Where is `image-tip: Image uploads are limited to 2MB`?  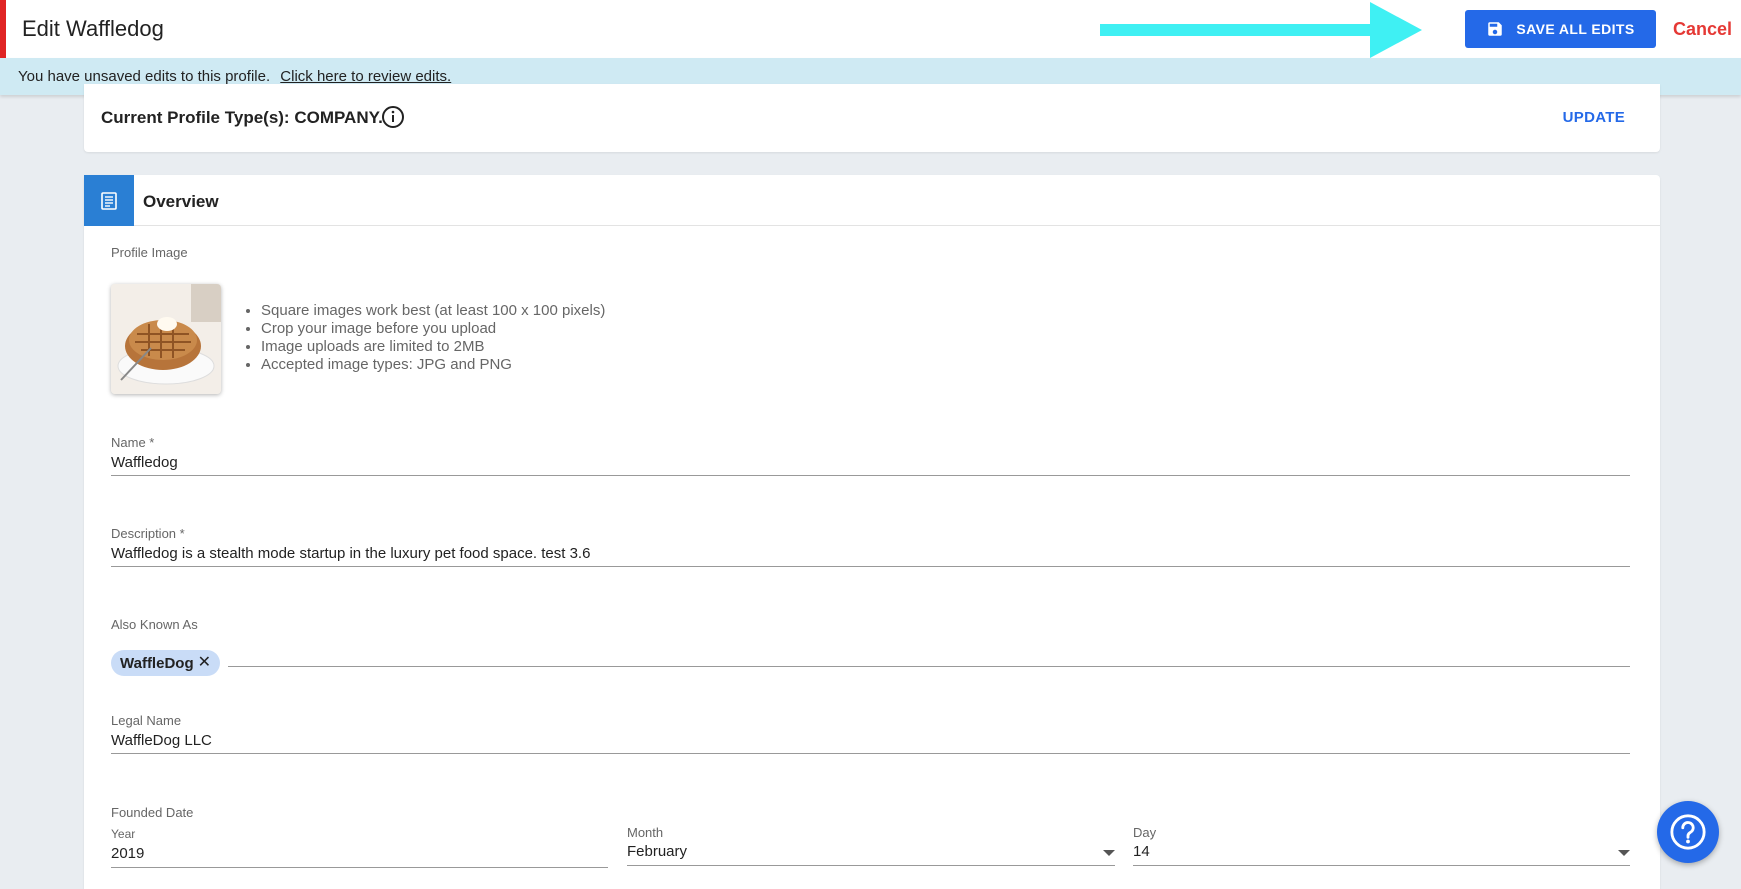 image-tip: Image uploads are limited to 2MB is located at coordinates (433, 347).